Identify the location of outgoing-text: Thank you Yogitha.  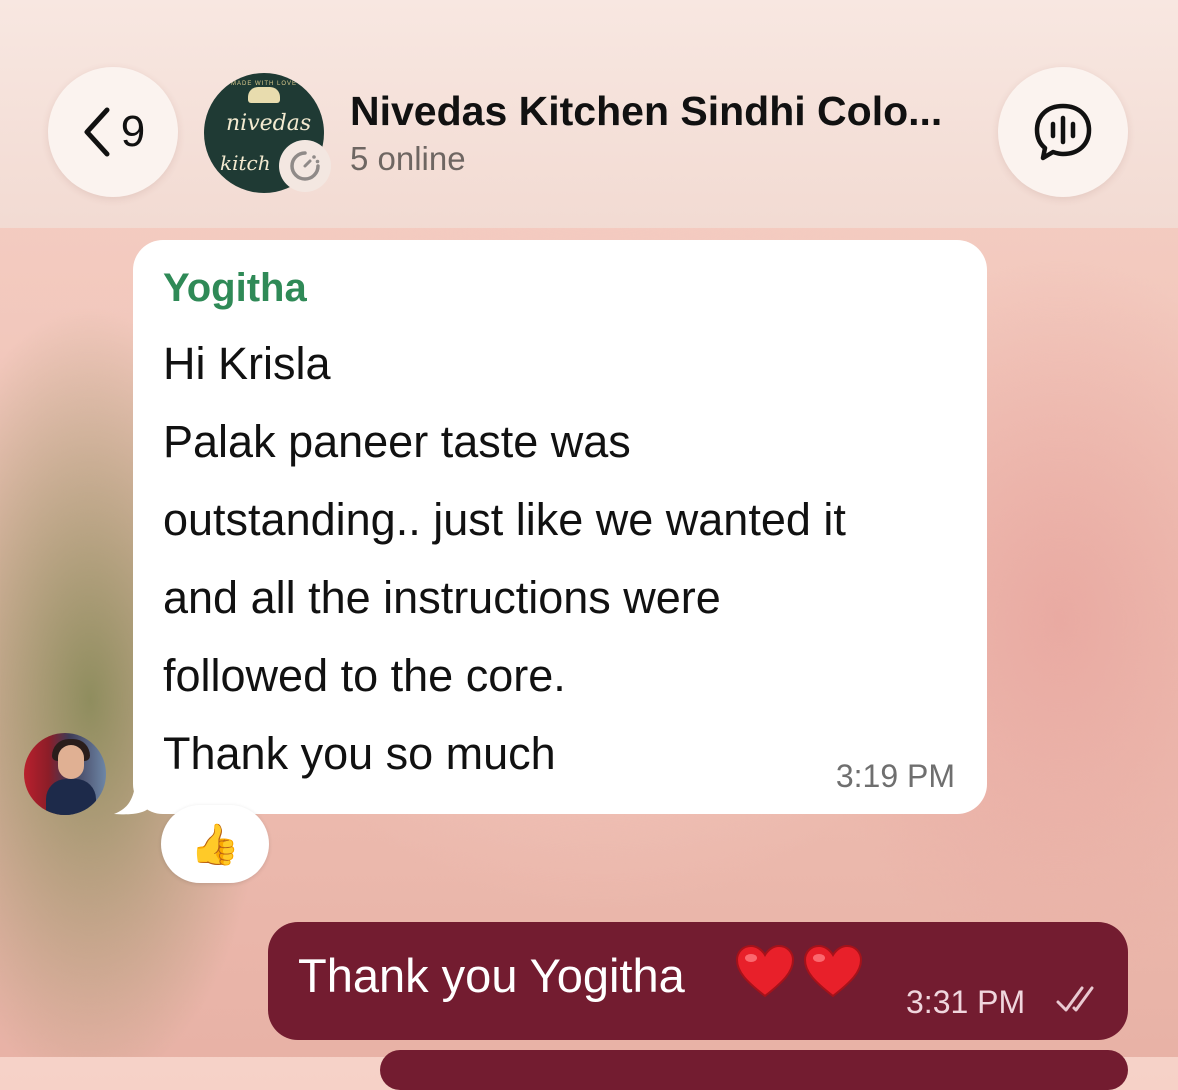
(491, 975).